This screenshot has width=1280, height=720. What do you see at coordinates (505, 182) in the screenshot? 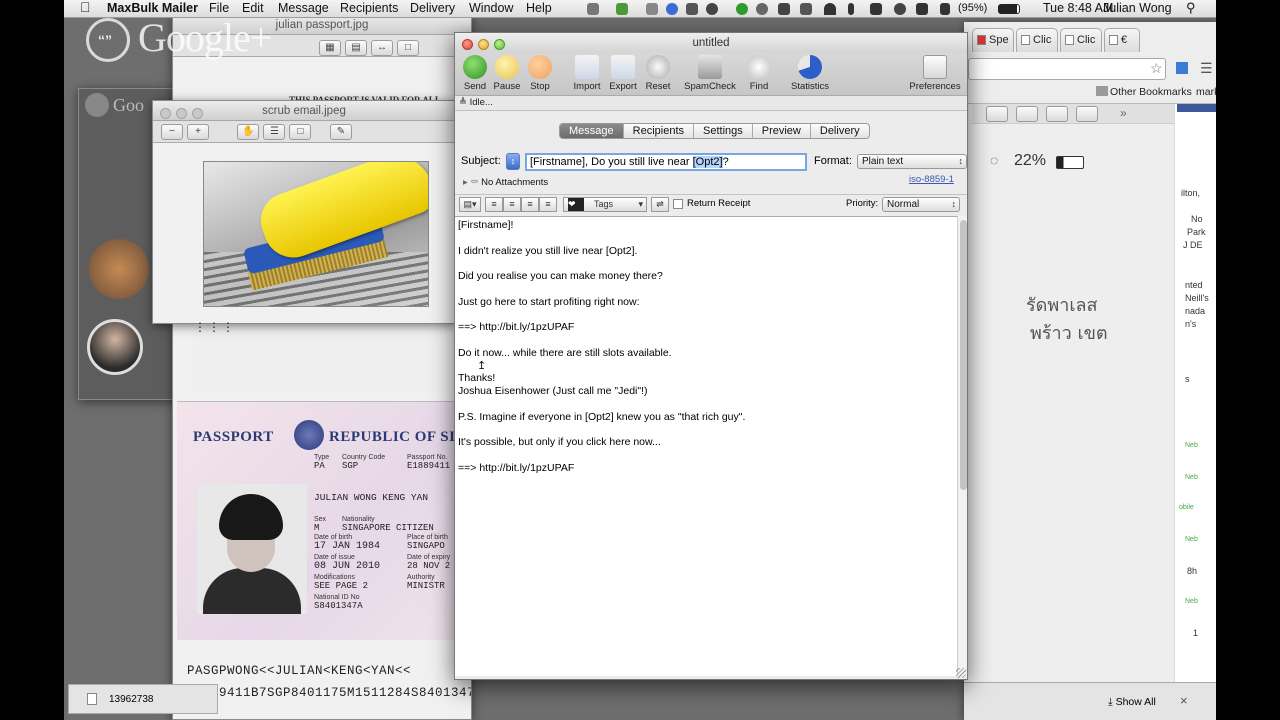
I see `attachments-row: ▸ ⚰ No Attachments` at bounding box center [505, 182].